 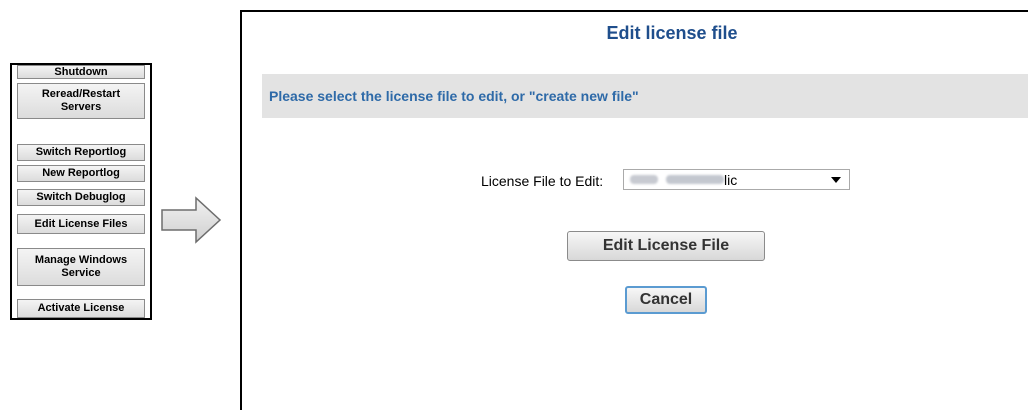 What do you see at coordinates (672, 33) in the screenshot?
I see `page-title: Edit license file` at bounding box center [672, 33].